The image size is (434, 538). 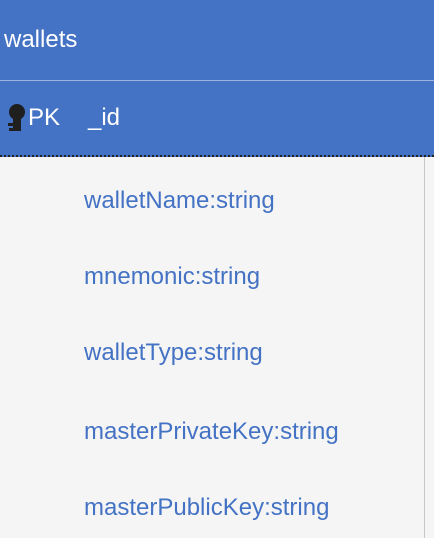 I want to click on key-icon, so click(x=16, y=117).